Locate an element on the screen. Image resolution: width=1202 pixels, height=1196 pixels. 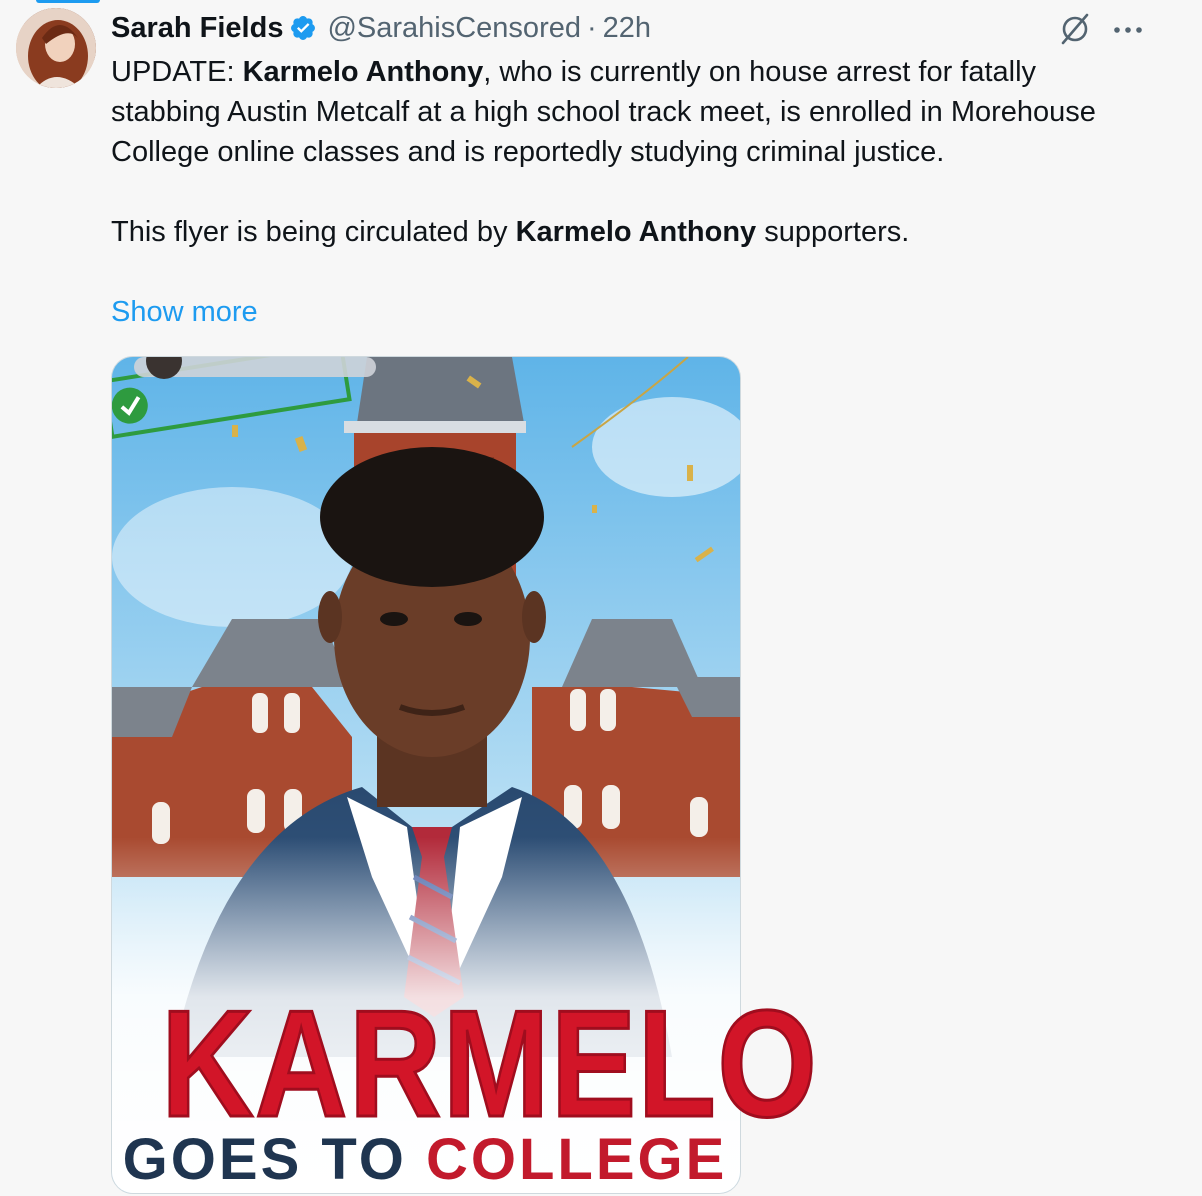
tweet-header: Sarah Fields @SarahisCensored · 22h is located at coordinates (381, 28).